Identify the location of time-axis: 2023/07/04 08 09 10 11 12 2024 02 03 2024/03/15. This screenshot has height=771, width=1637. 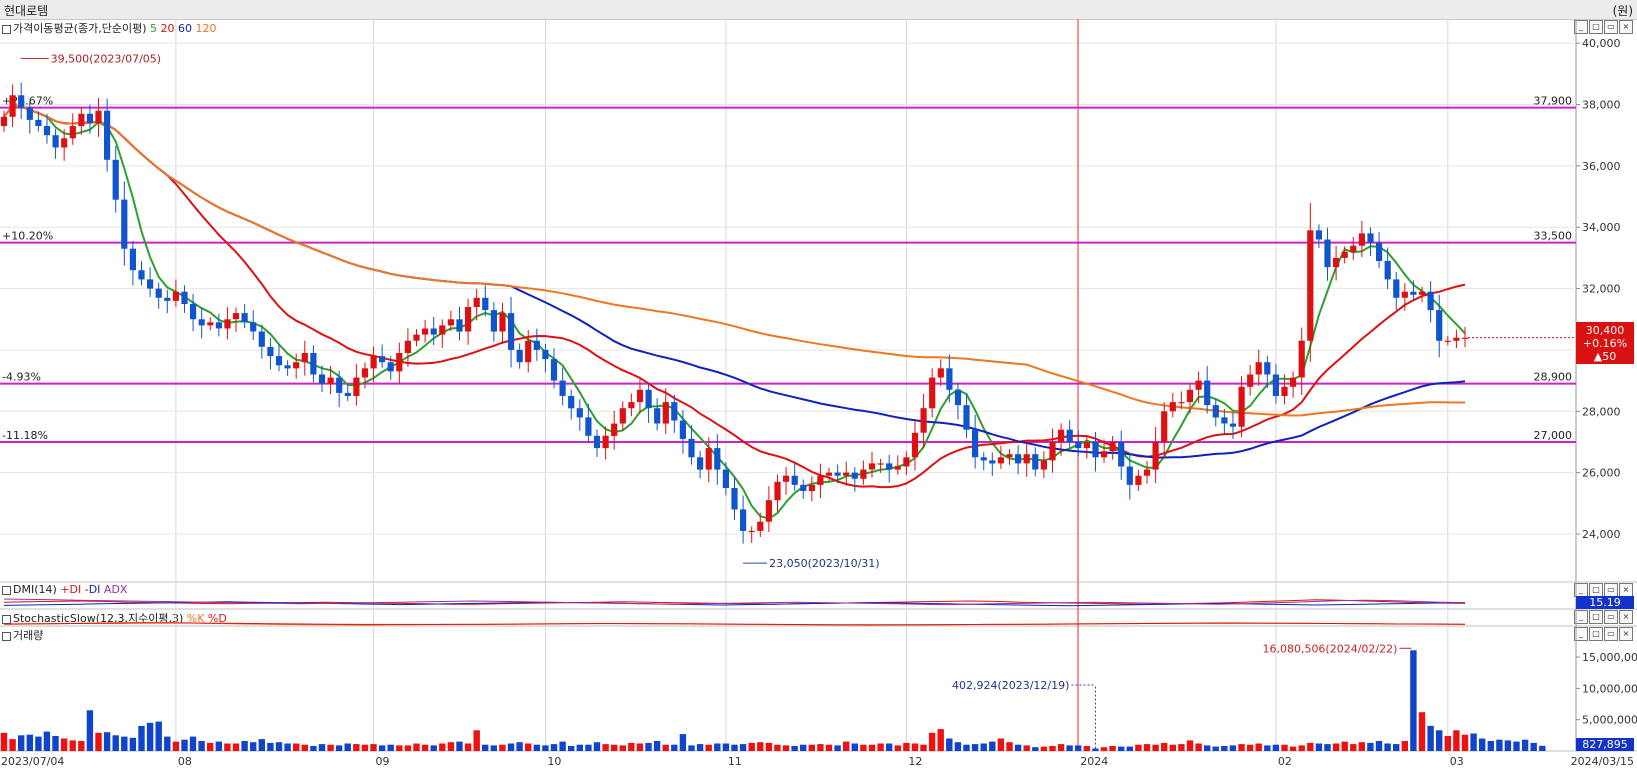
(817, 761).